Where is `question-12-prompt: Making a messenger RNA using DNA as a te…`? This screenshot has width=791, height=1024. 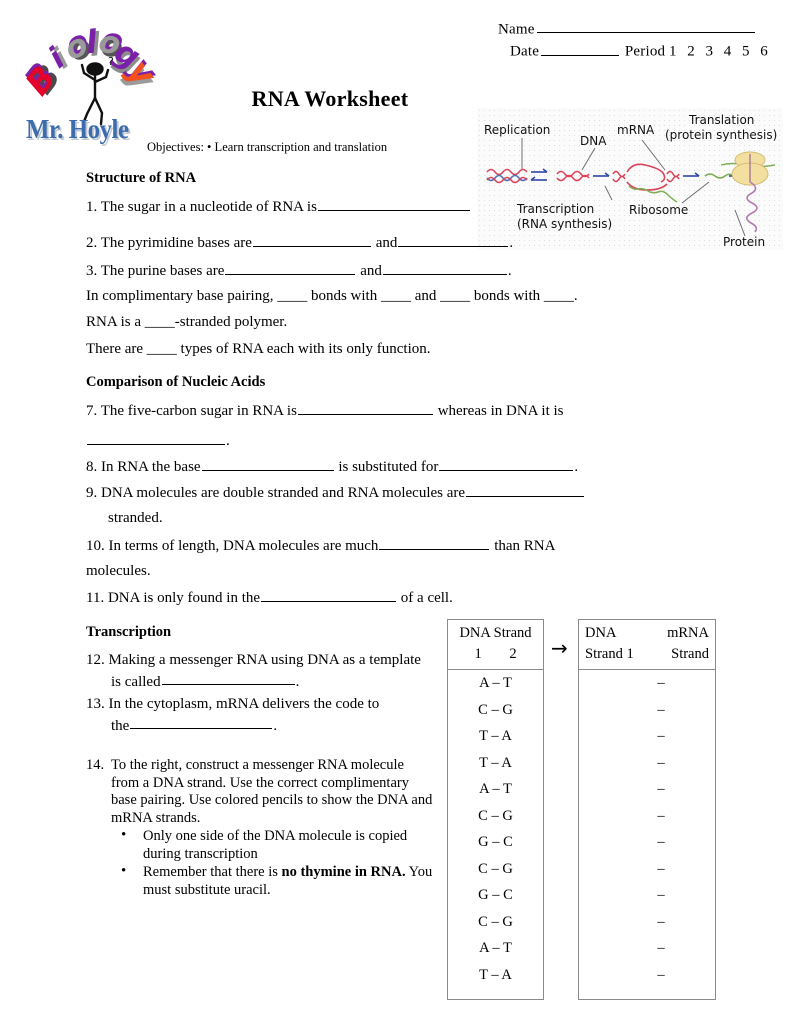
question-12-prompt: Making a messenger RNA using DNA as a te… is located at coordinates (264, 660).